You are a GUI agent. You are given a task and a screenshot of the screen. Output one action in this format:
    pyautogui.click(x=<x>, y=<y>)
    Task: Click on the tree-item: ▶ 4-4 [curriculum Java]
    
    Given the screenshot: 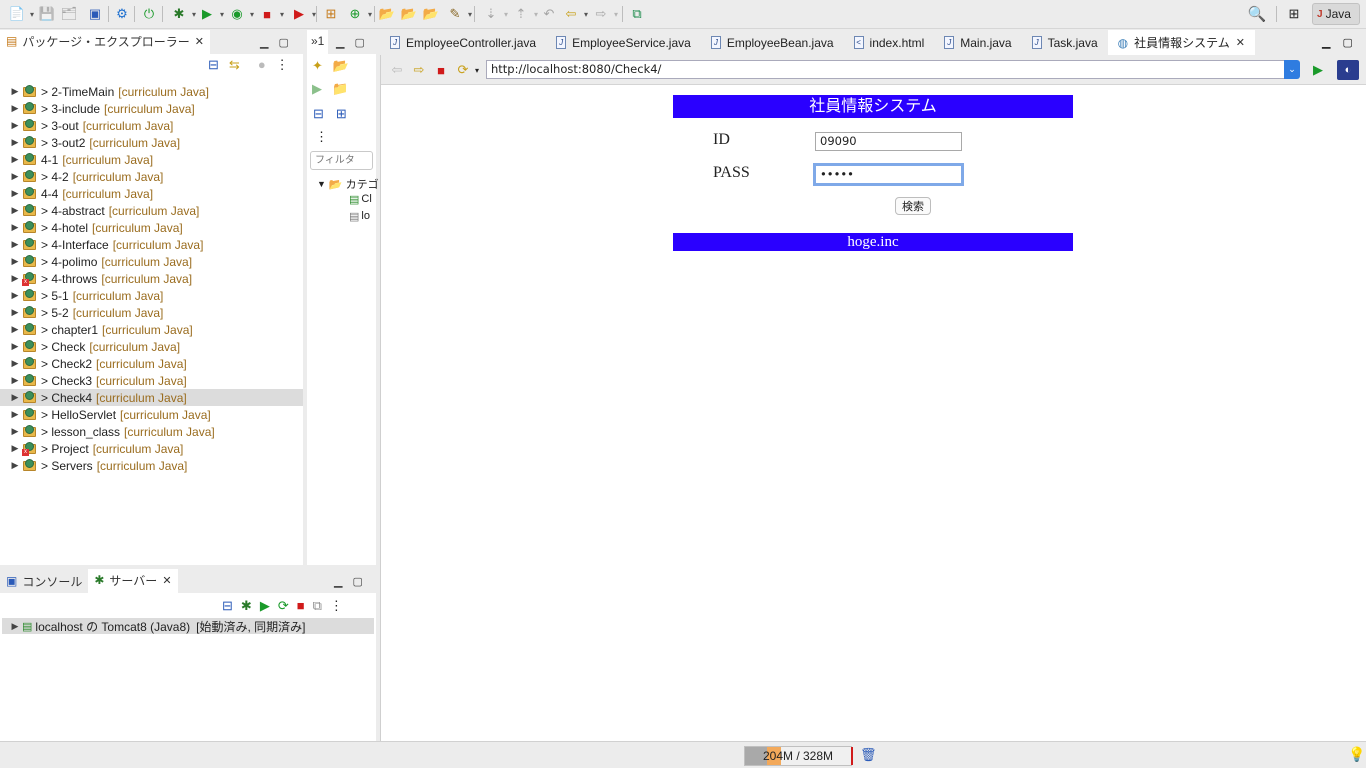 What is the action you would take?
    pyautogui.click(x=151, y=193)
    